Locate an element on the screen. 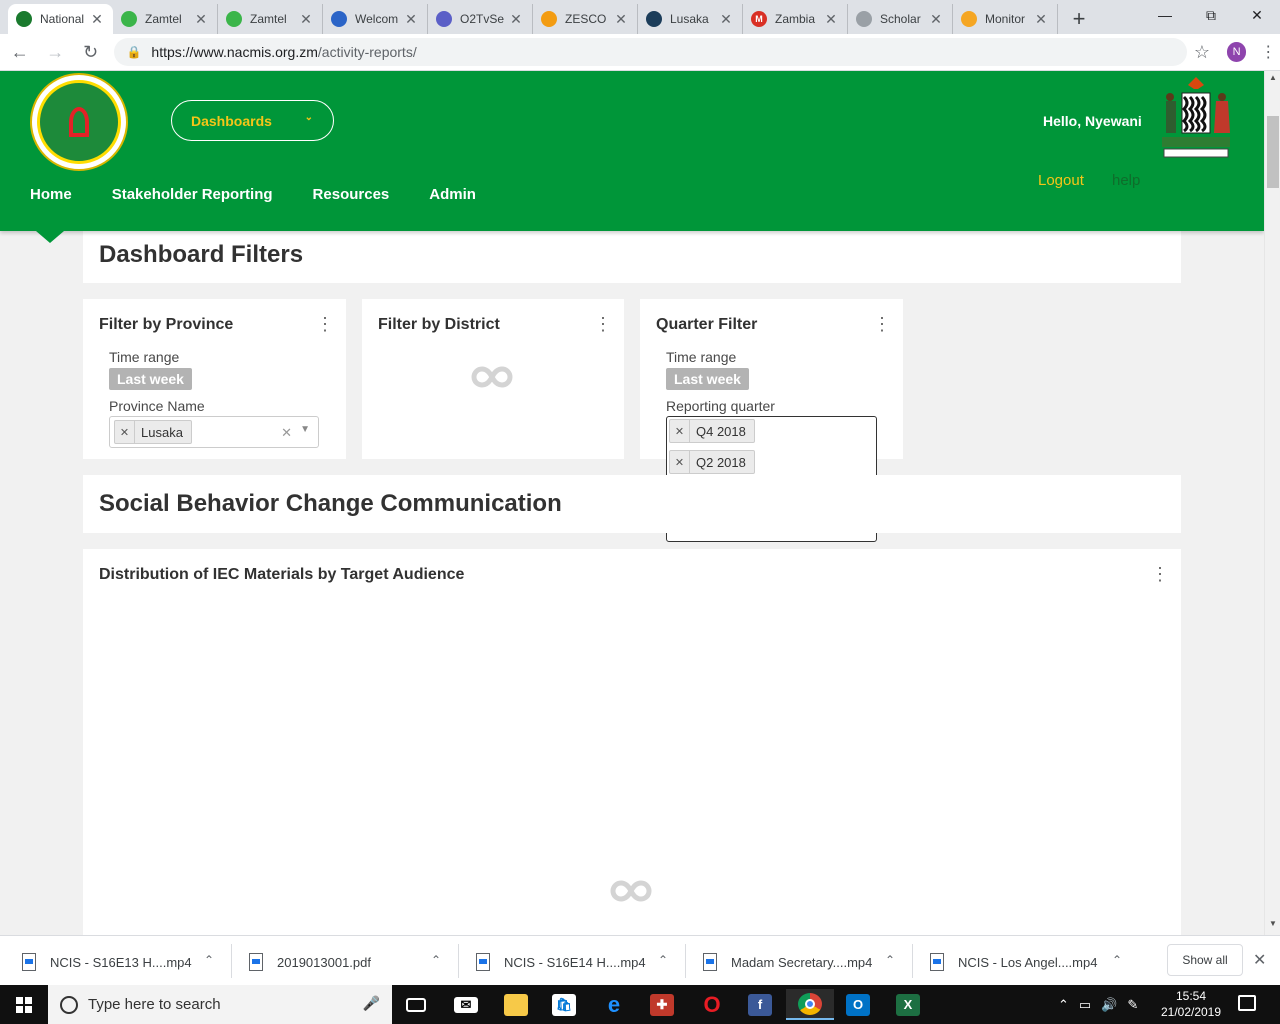 This screenshot has width=1280, height=1024. store-icon: 🛍 is located at coordinates (564, 1004).